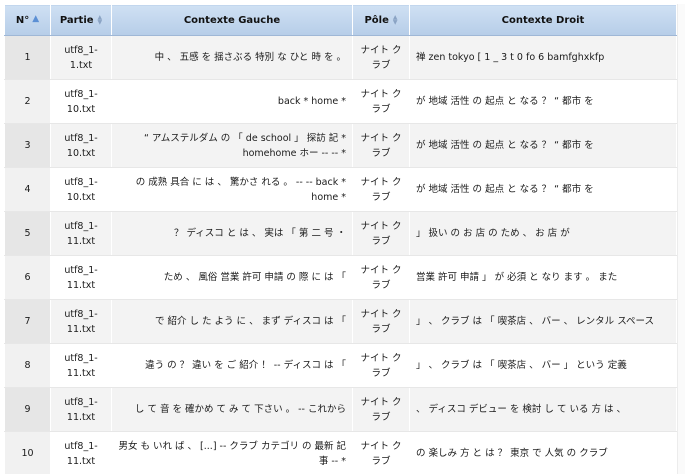 This screenshot has height=474, width=685. What do you see at coordinates (76, 20) in the screenshot?
I see `column-header-partie-label: Partie` at bounding box center [76, 20].